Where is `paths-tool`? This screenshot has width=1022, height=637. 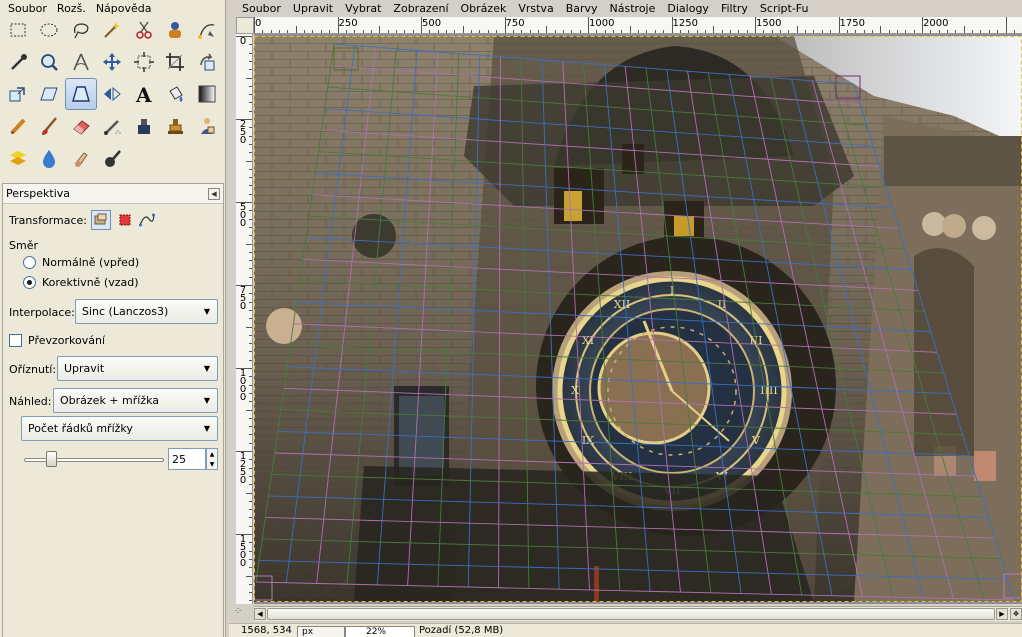 paths-tool is located at coordinates (207, 30).